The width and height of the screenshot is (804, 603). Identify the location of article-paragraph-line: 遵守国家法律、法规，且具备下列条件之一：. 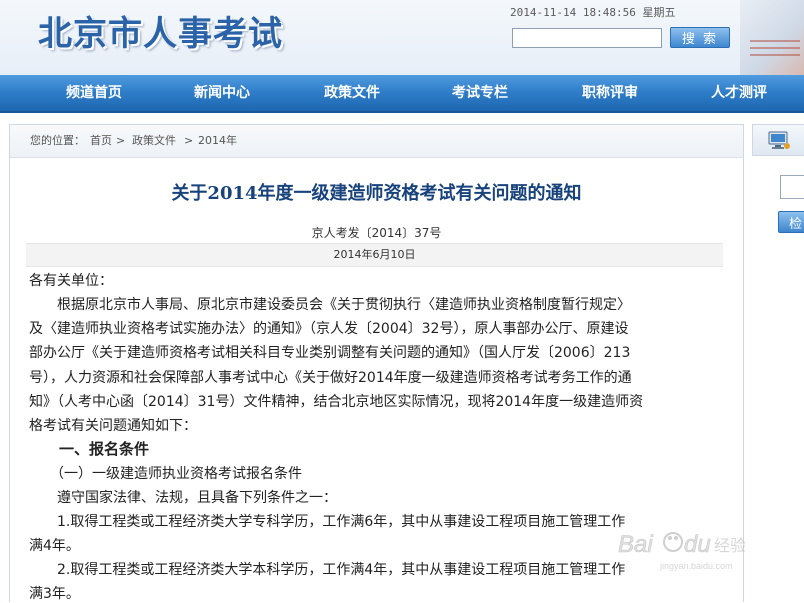
(183, 498).